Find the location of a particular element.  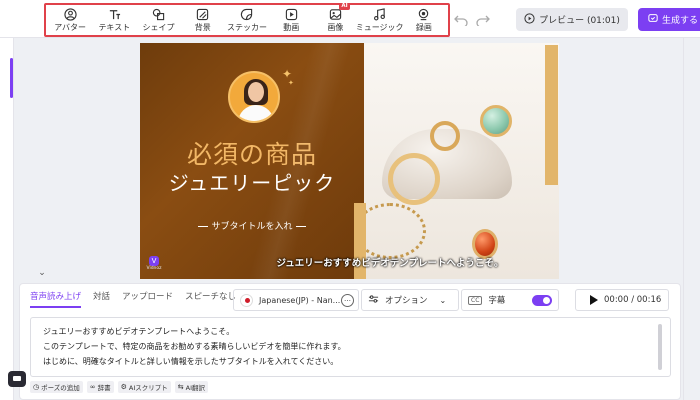

title-line-1: 必須の商品 is located at coordinates (252, 153).